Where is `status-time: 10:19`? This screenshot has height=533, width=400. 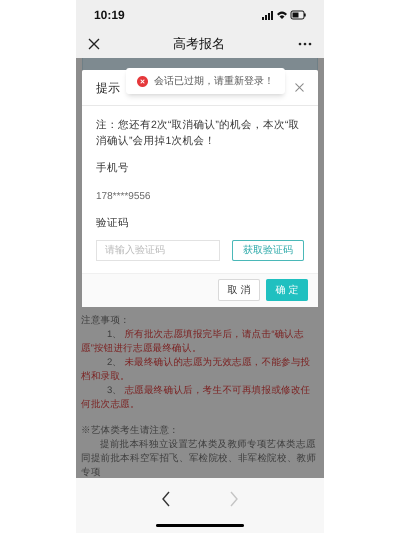 status-time: 10:19 is located at coordinates (109, 15).